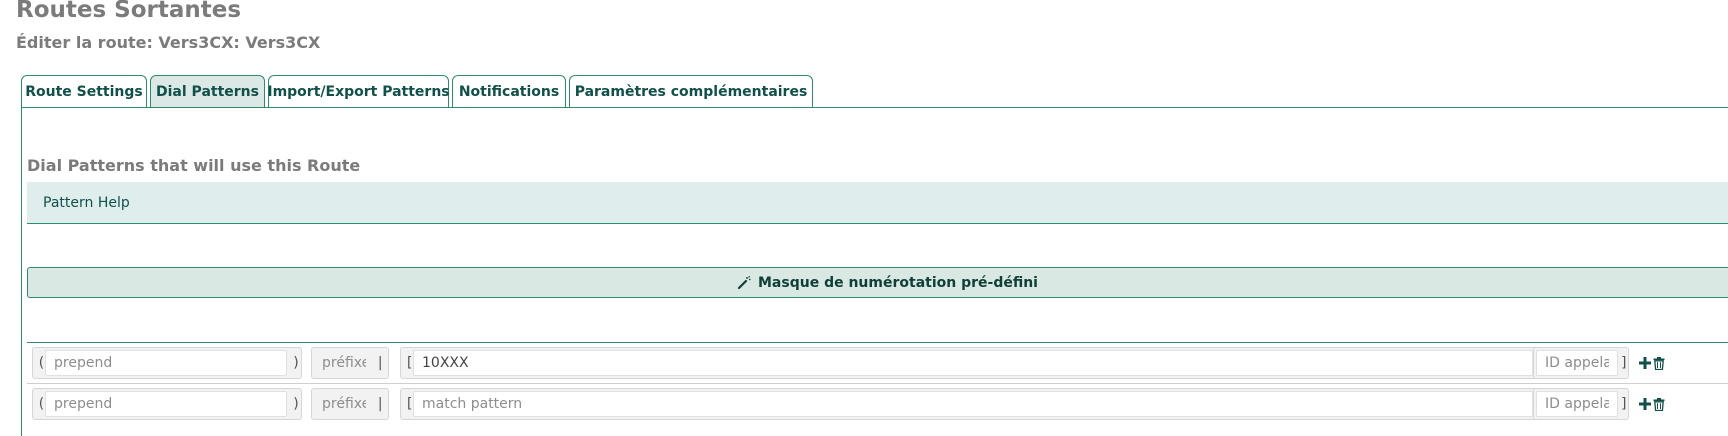  I want to click on predefined-pattern-label: Masque de numérotation pré-défini, so click(898, 282).